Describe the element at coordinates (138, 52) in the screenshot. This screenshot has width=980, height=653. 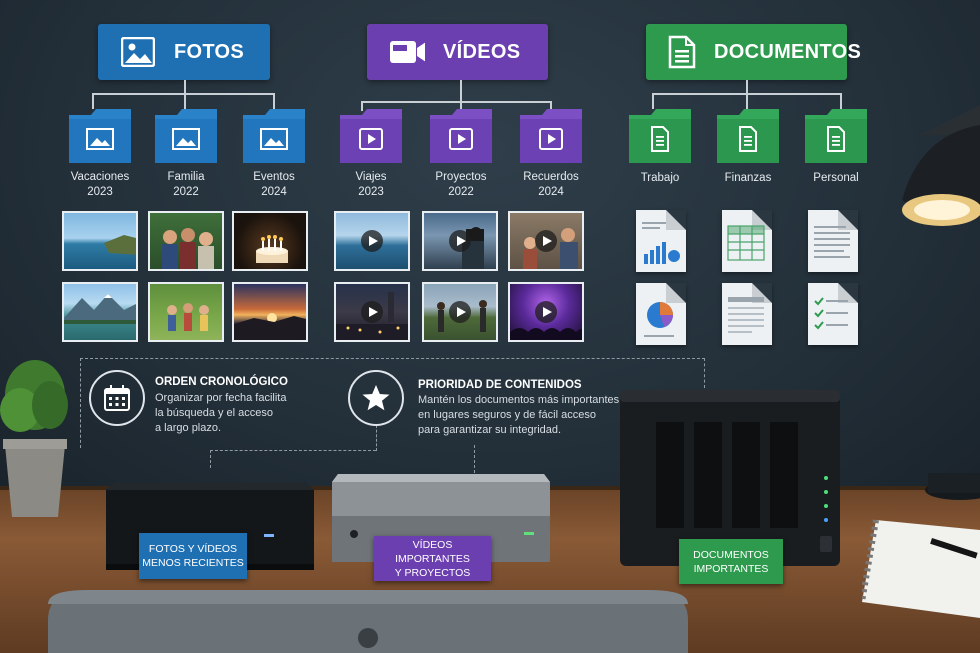
I see `image-icon` at that location.